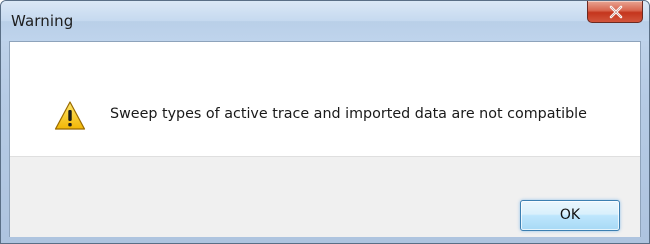 The width and height of the screenshot is (650, 244). I want to click on warning-icon, so click(70, 115).